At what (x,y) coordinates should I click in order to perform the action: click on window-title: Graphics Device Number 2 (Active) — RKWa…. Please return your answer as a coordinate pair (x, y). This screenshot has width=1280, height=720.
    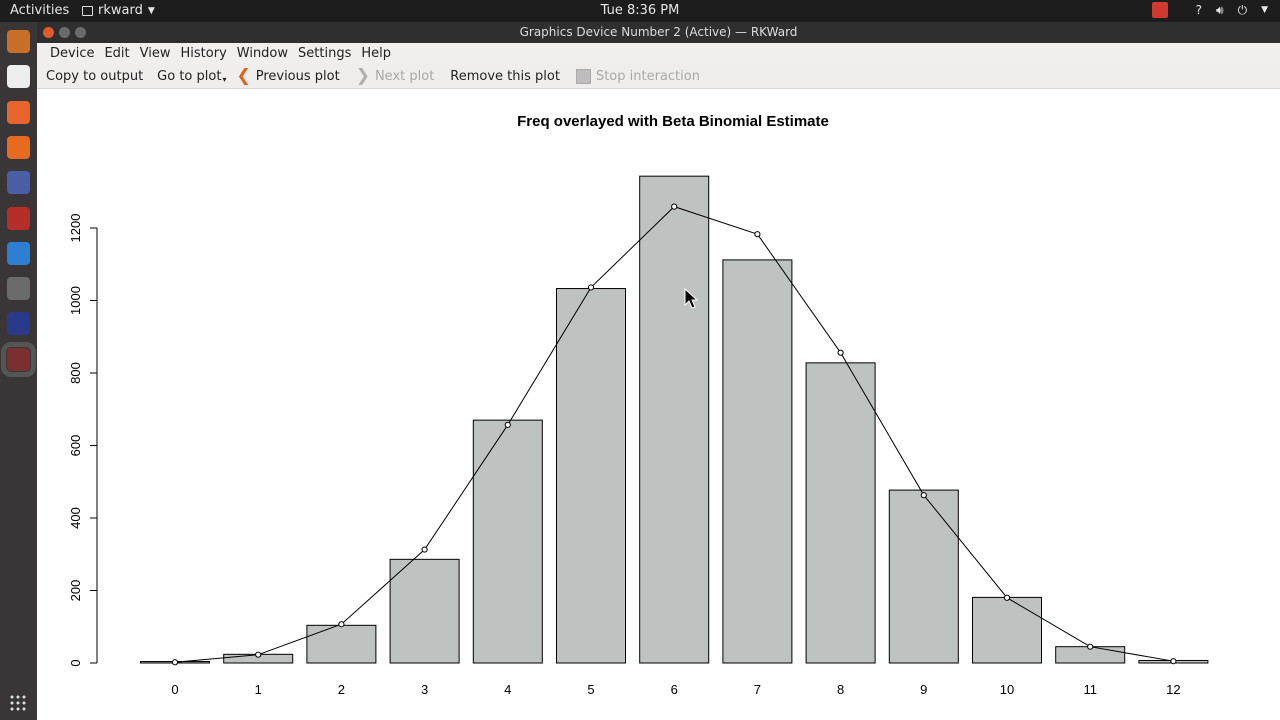
    Looking at the image, I should click on (658, 32).